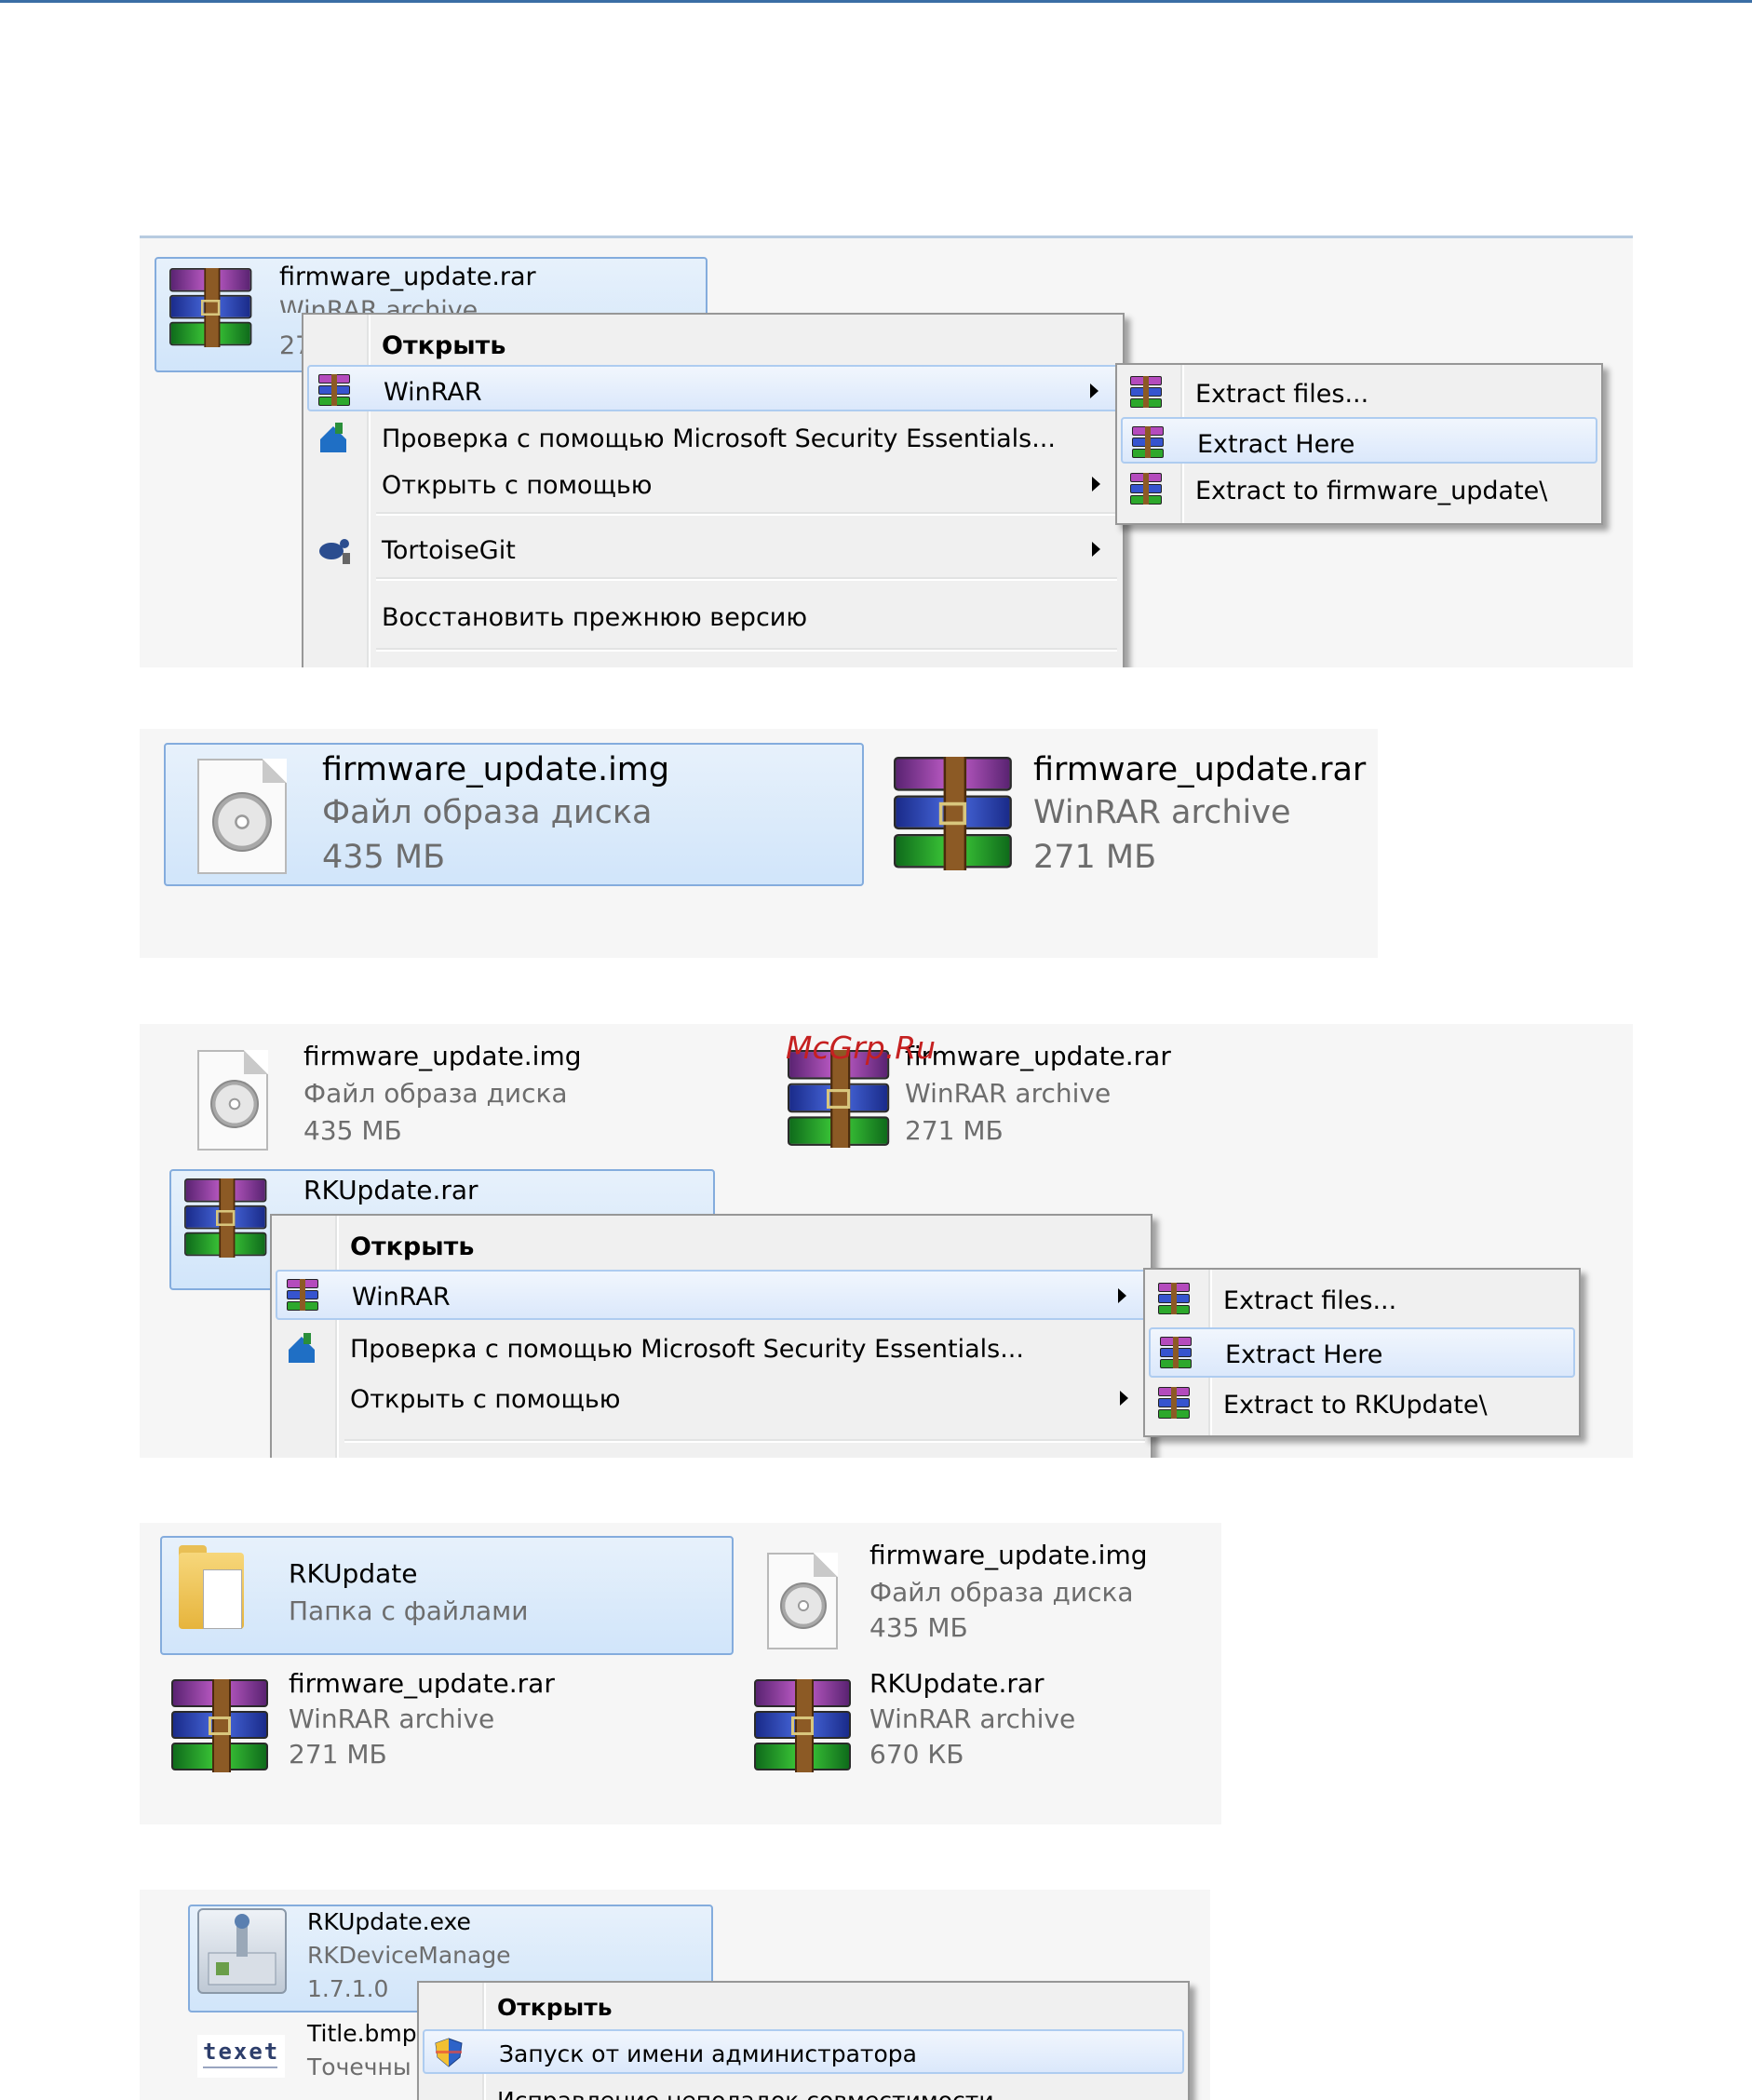 Image resolution: width=1752 pixels, height=2100 pixels. Describe the element at coordinates (449, 2052) in the screenshot. I see `uac-shield-icon` at that location.